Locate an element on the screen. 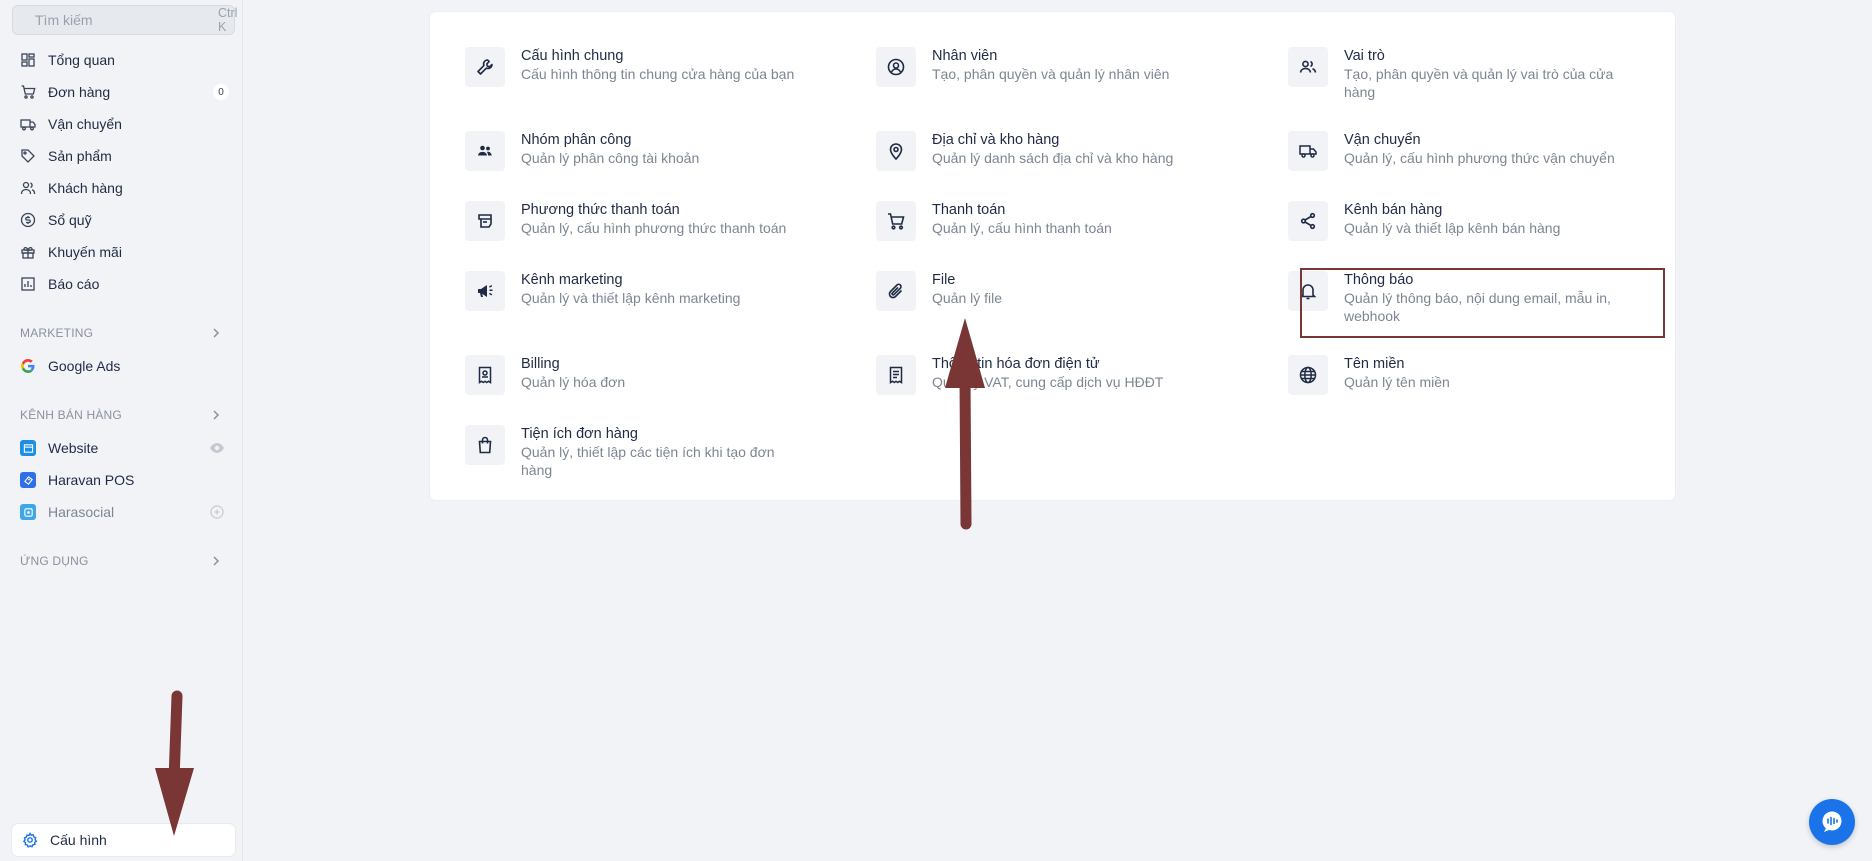 This screenshot has width=1872, height=861. nav-item-overview: Tổng quan is located at coordinates (123, 60).